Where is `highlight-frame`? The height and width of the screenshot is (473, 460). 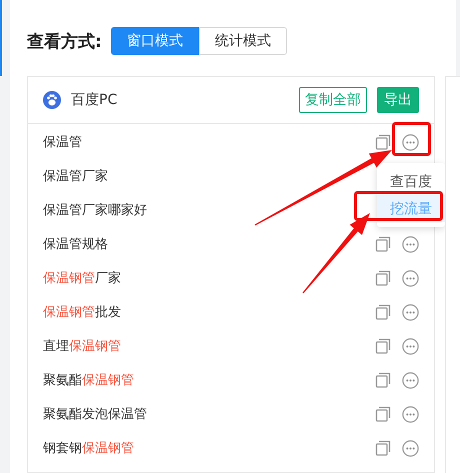
highlight-frame is located at coordinates (411, 139).